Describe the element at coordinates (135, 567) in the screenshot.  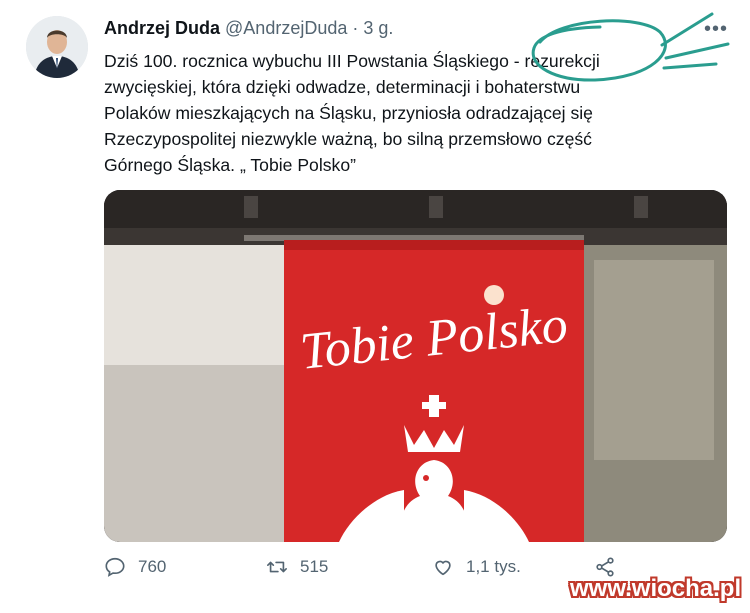
I see `reply-button: 760` at that location.